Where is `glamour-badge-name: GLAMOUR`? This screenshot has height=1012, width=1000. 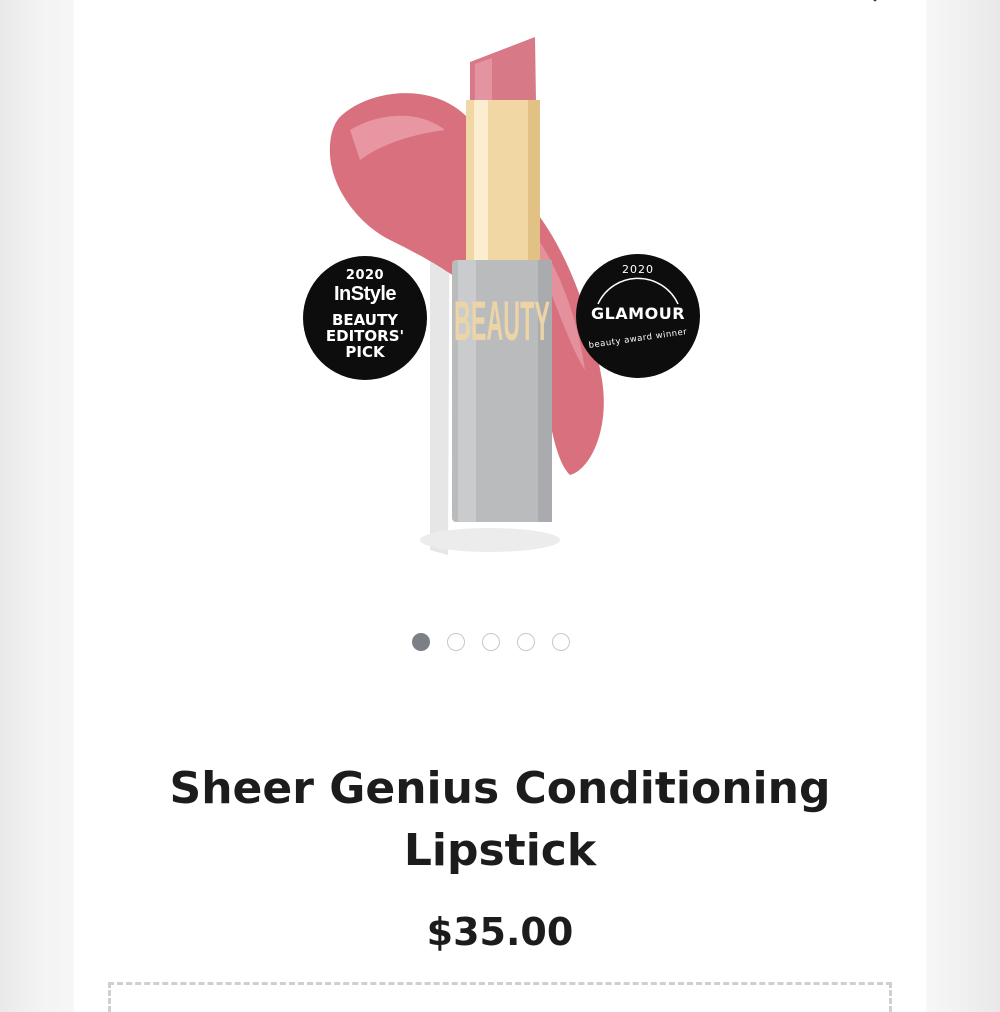 glamour-badge-name: GLAMOUR is located at coordinates (638, 313).